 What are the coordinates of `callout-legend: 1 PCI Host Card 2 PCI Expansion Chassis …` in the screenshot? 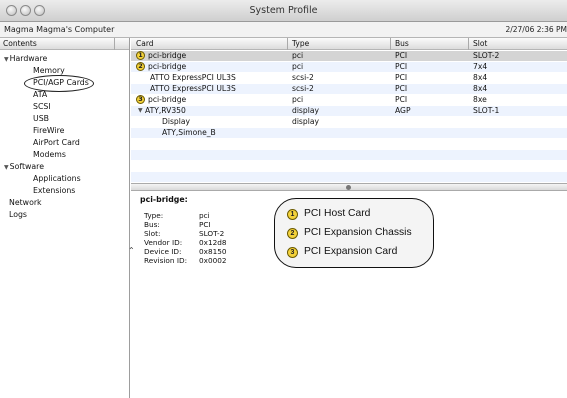 It's located at (354, 233).